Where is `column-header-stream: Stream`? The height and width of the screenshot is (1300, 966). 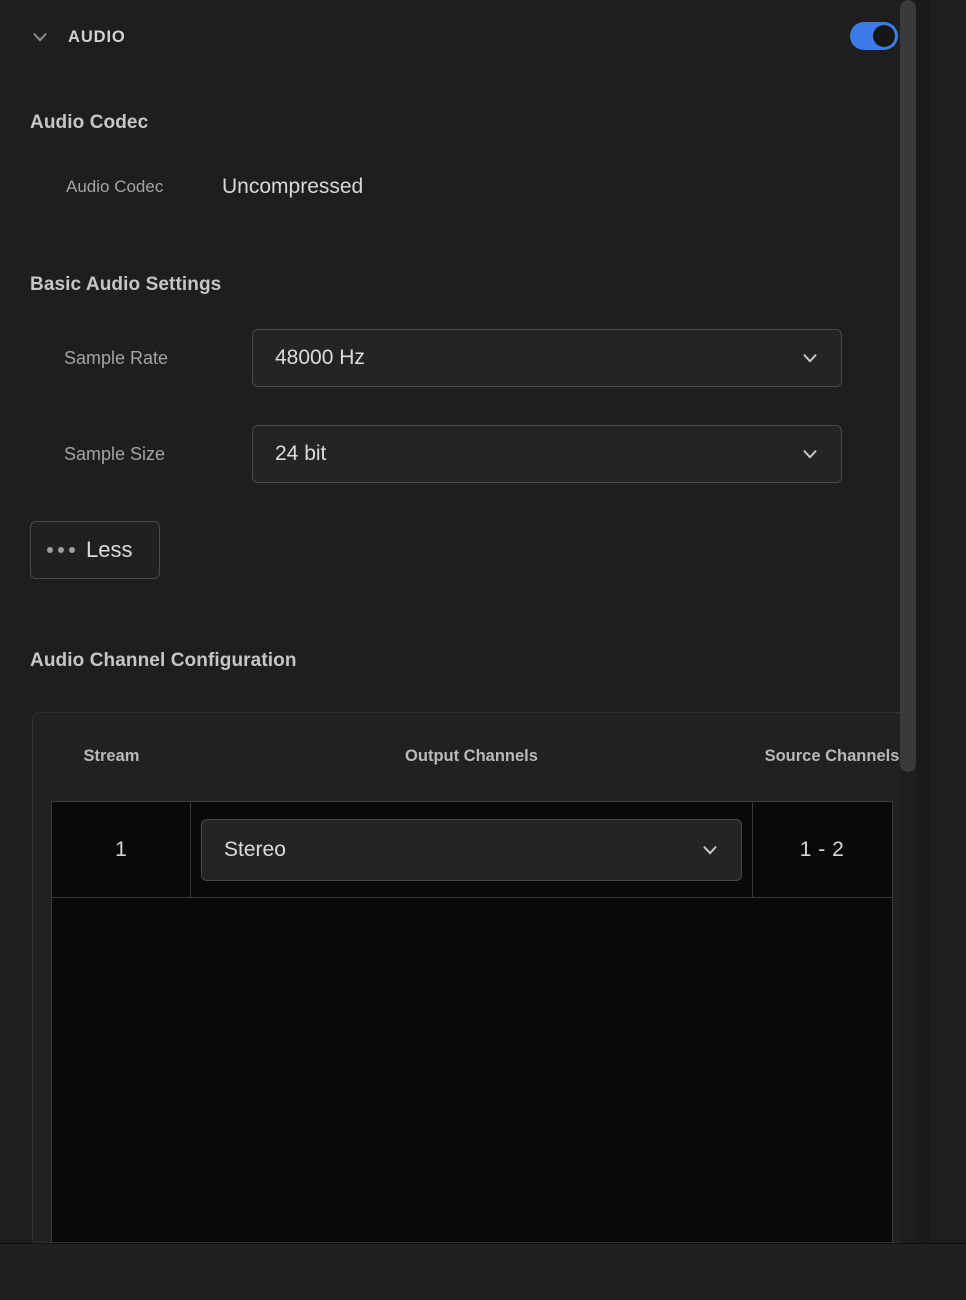
column-header-stream: Stream is located at coordinates (111, 756).